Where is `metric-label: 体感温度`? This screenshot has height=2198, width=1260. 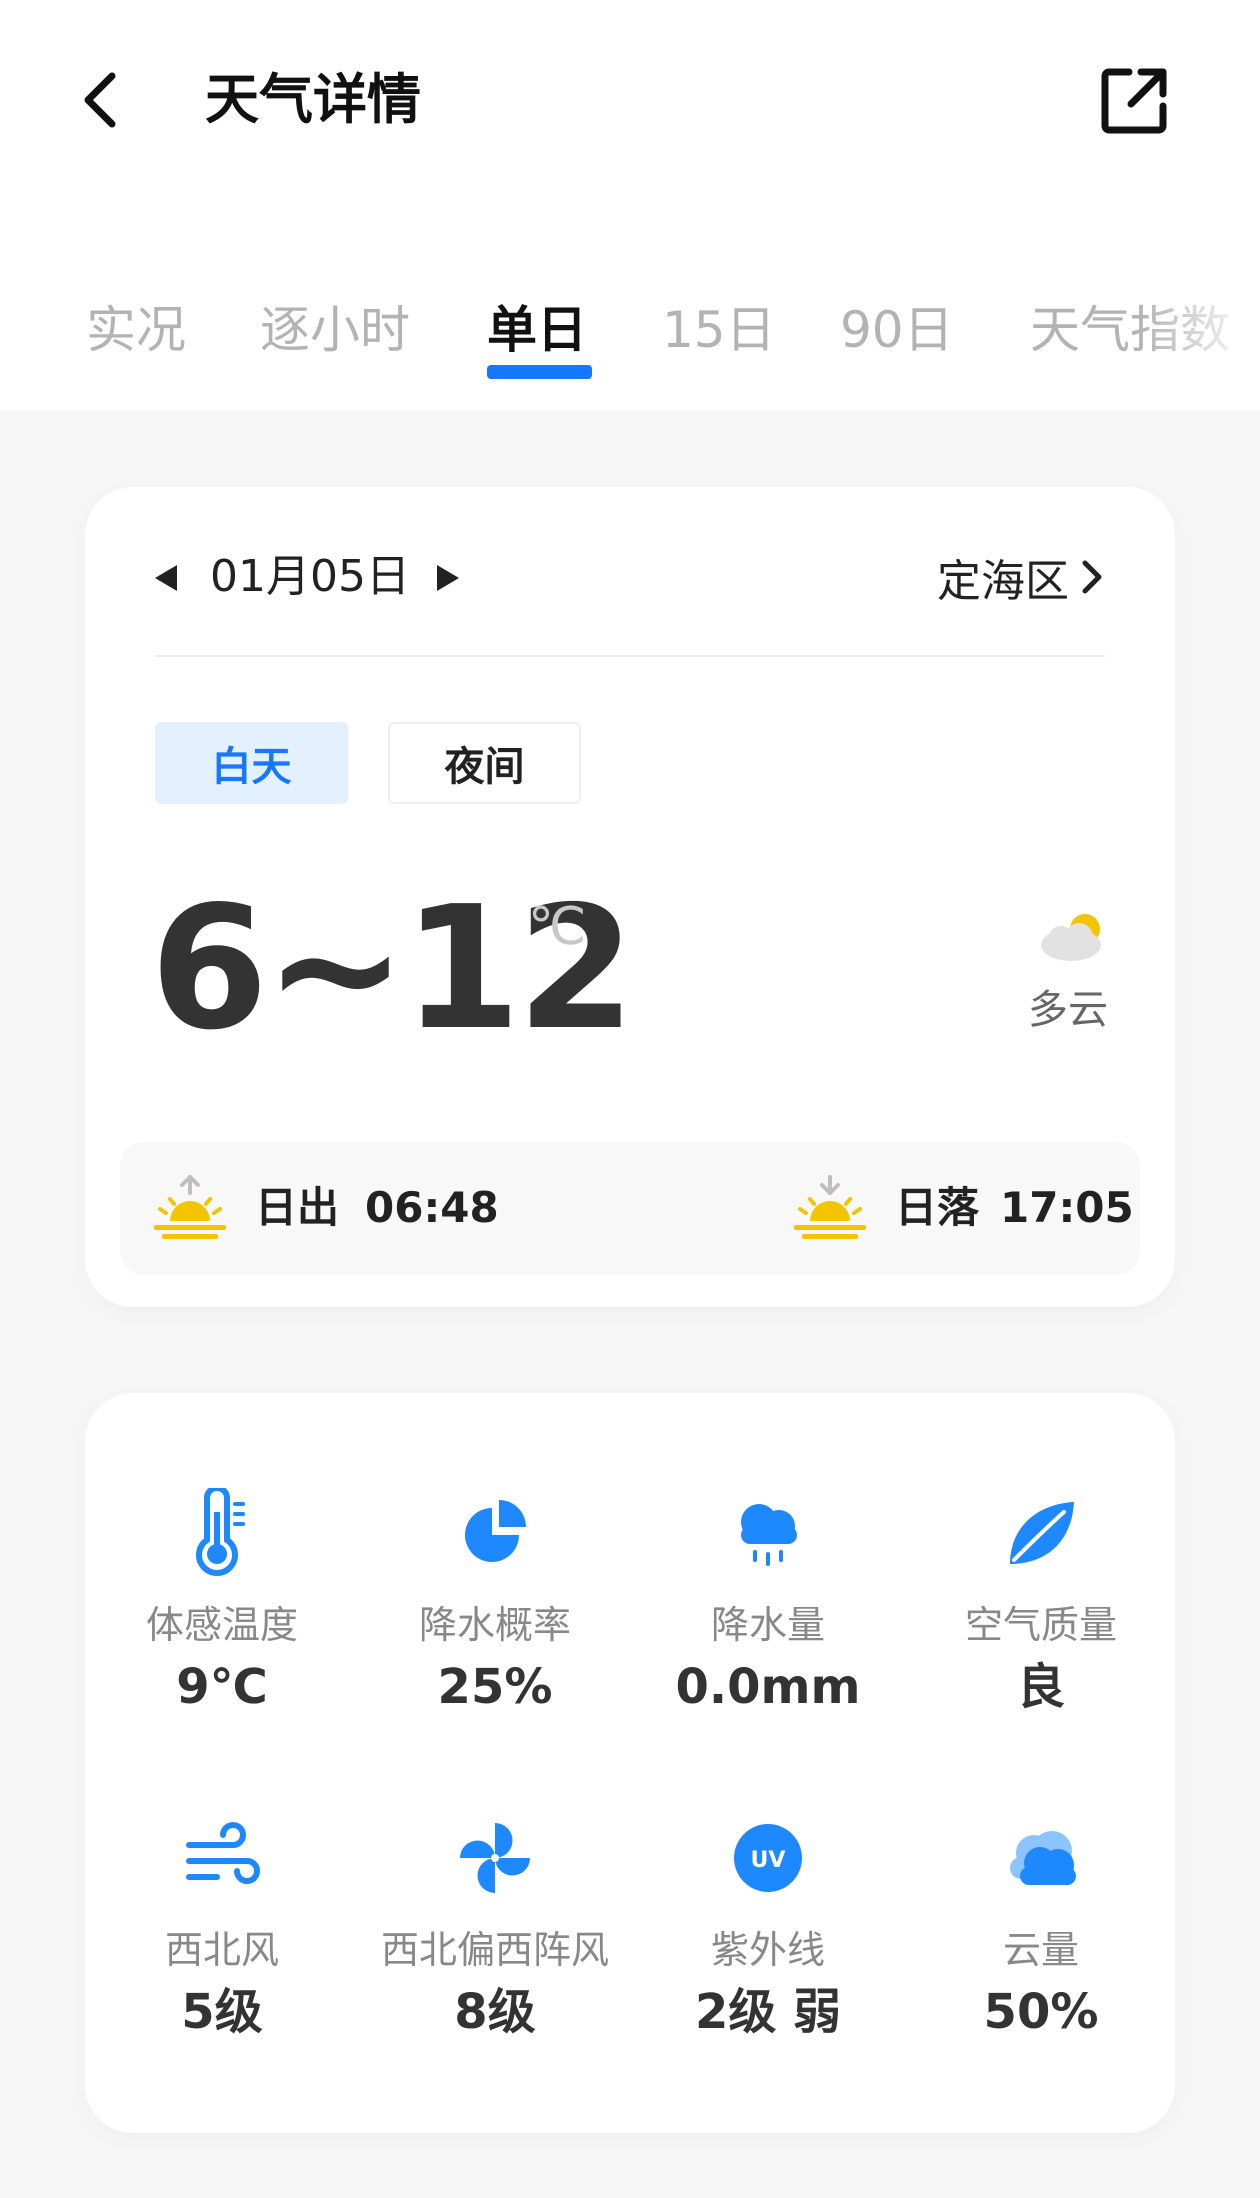
metric-label: 体感温度 is located at coordinates (221, 1625).